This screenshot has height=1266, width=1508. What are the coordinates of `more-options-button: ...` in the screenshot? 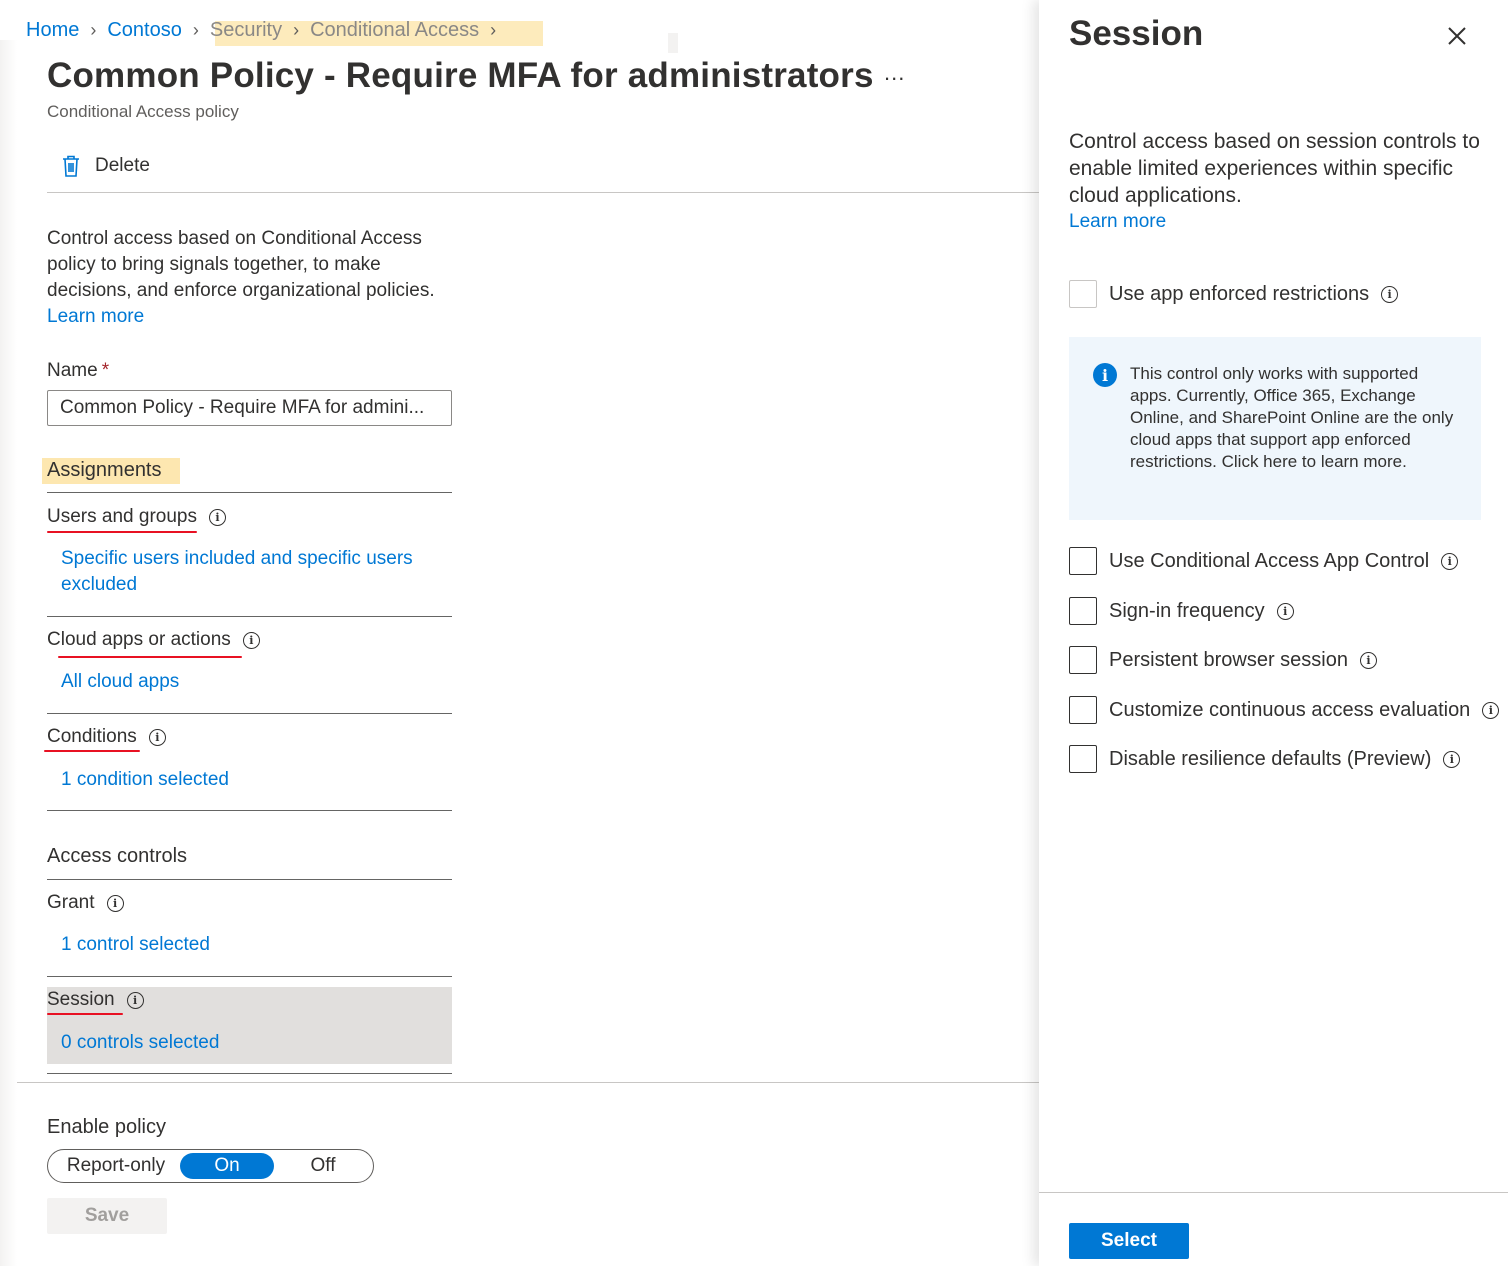 It's located at (894, 73).